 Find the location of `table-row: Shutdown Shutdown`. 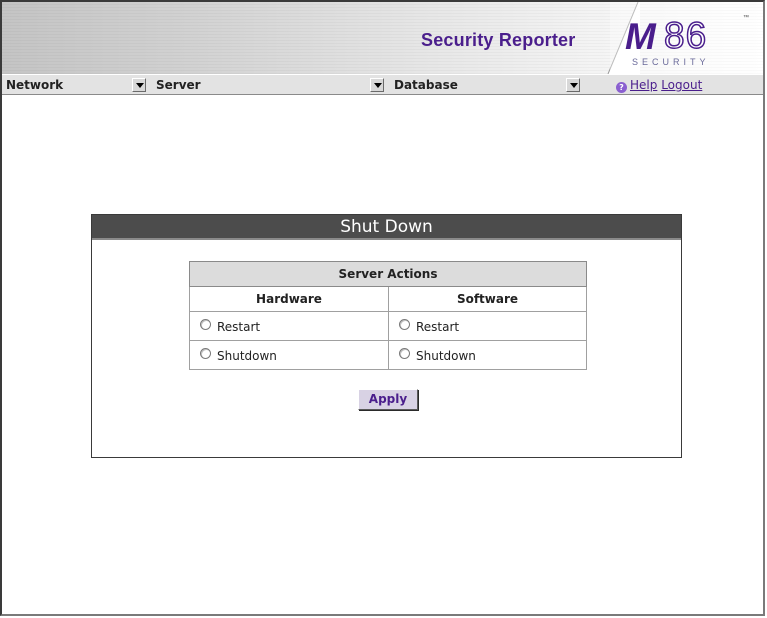

table-row: Shutdown Shutdown is located at coordinates (388, 355).